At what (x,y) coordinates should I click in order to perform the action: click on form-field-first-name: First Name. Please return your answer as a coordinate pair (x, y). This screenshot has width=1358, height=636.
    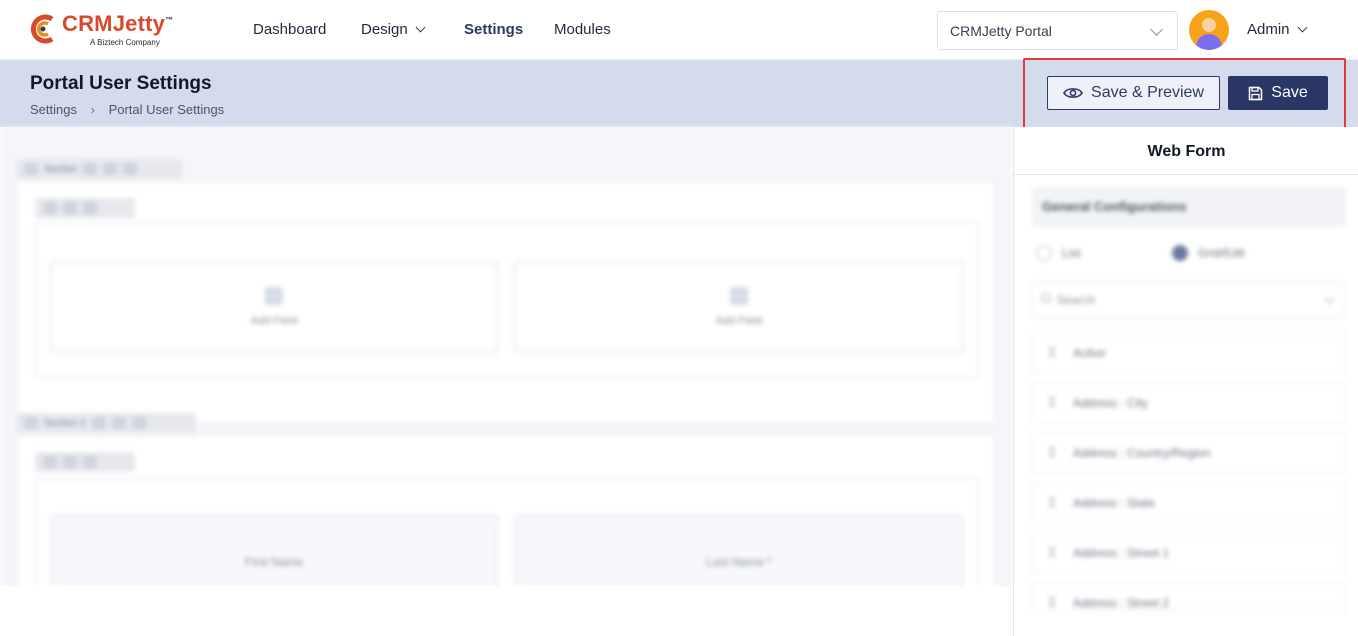
    Looking at the image, I should click on (274, 551).